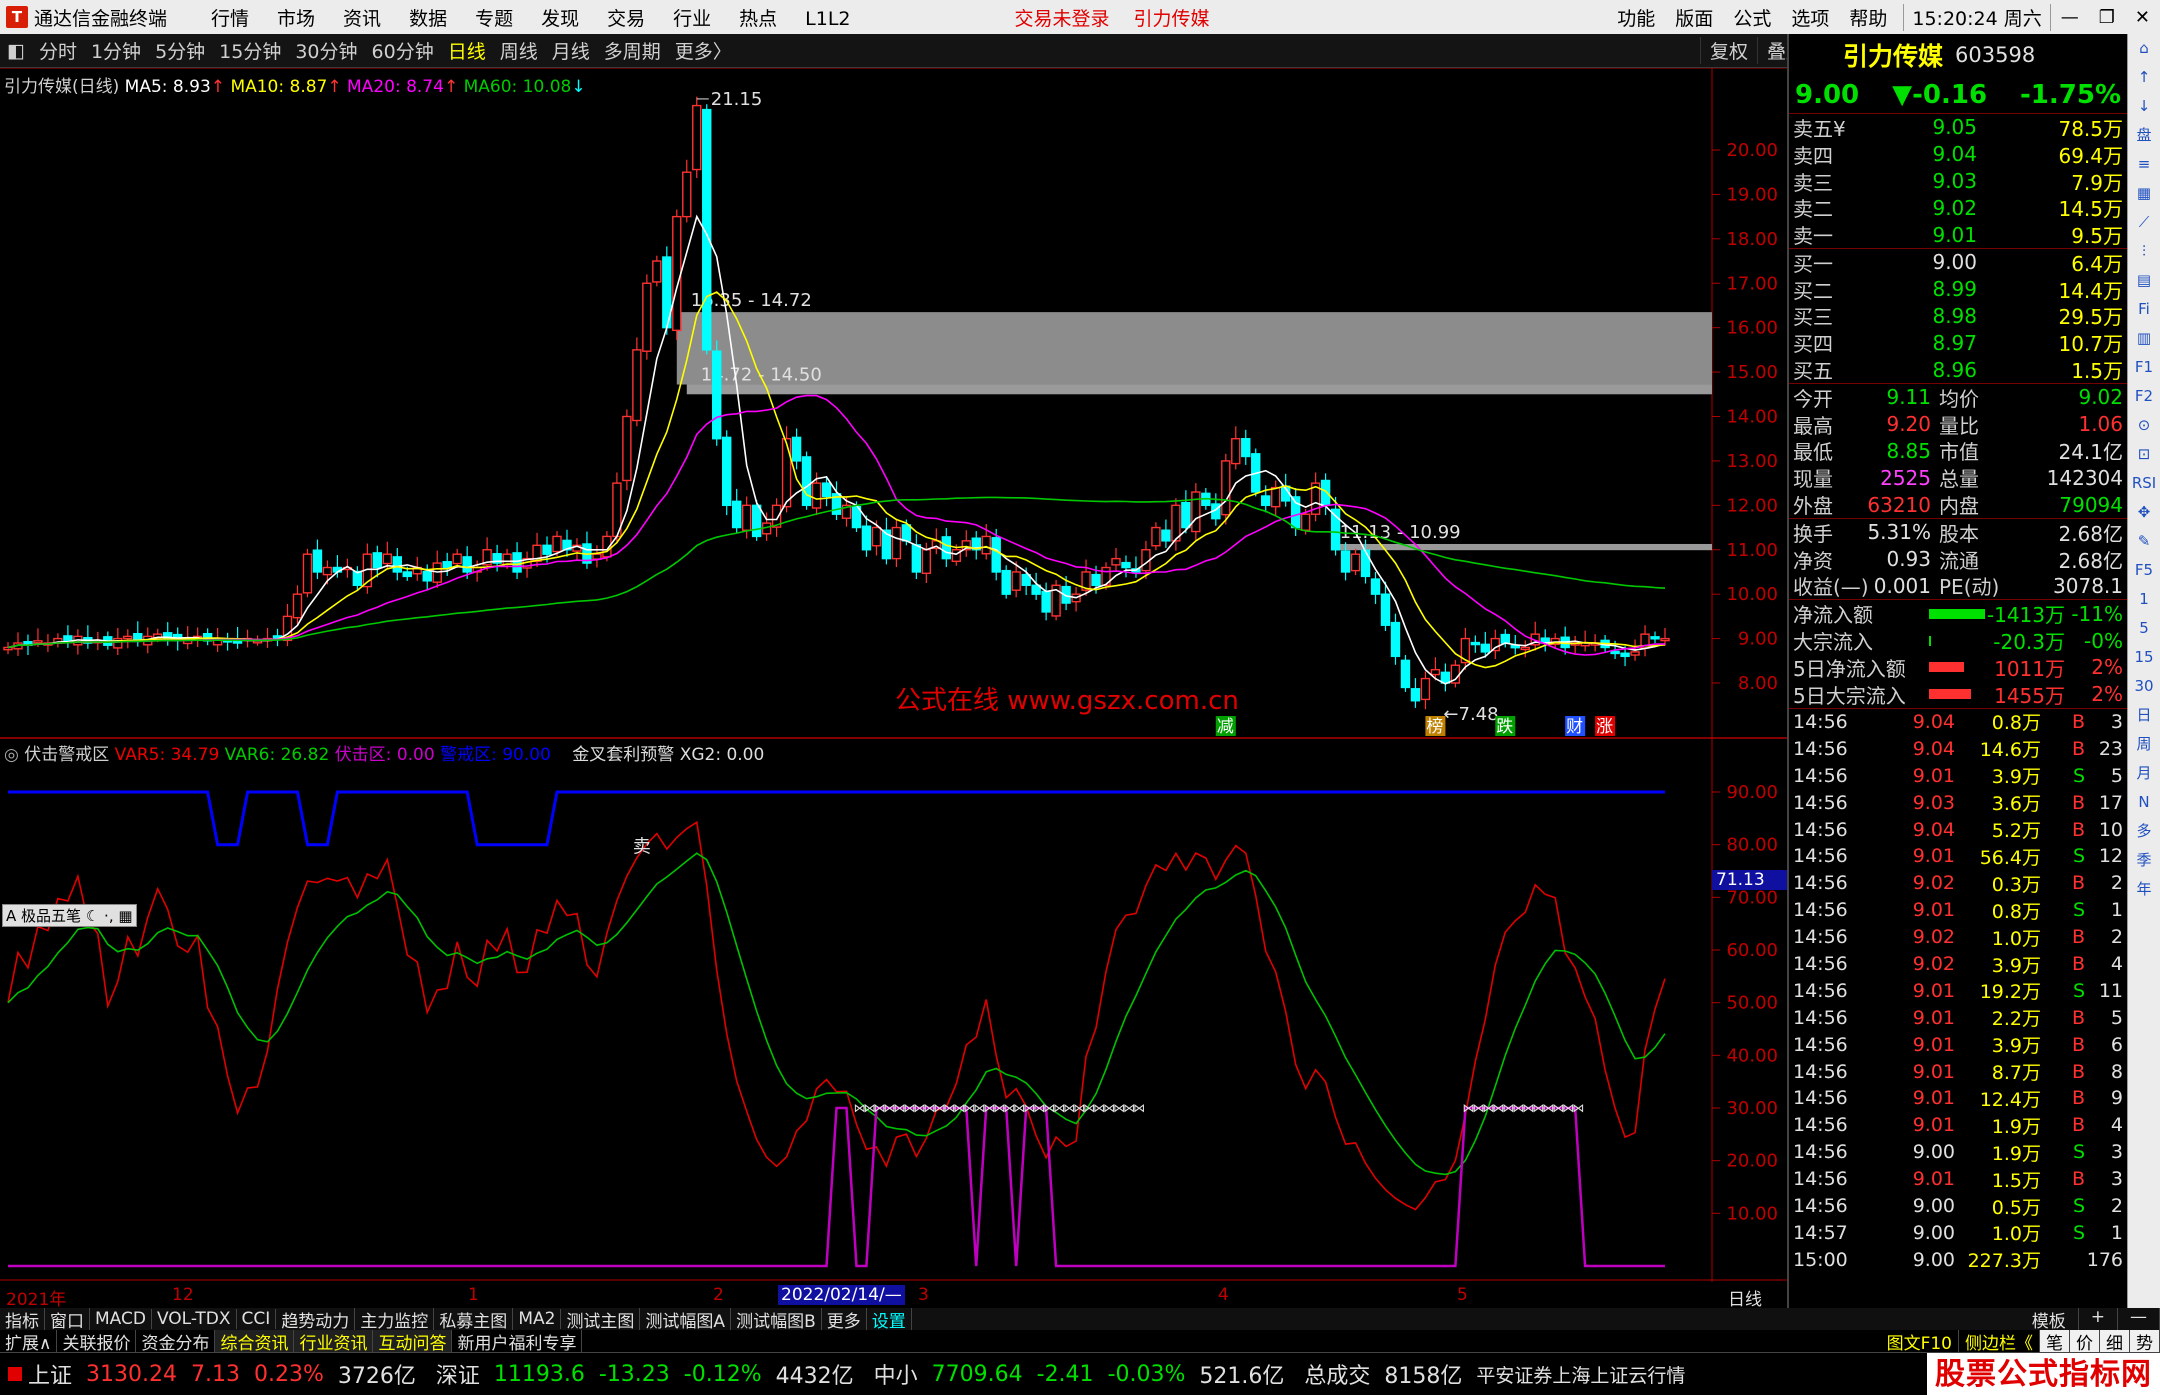 The image size is (2160, 1395). I want to click on zx-name: 中小, so click(896, 1374).